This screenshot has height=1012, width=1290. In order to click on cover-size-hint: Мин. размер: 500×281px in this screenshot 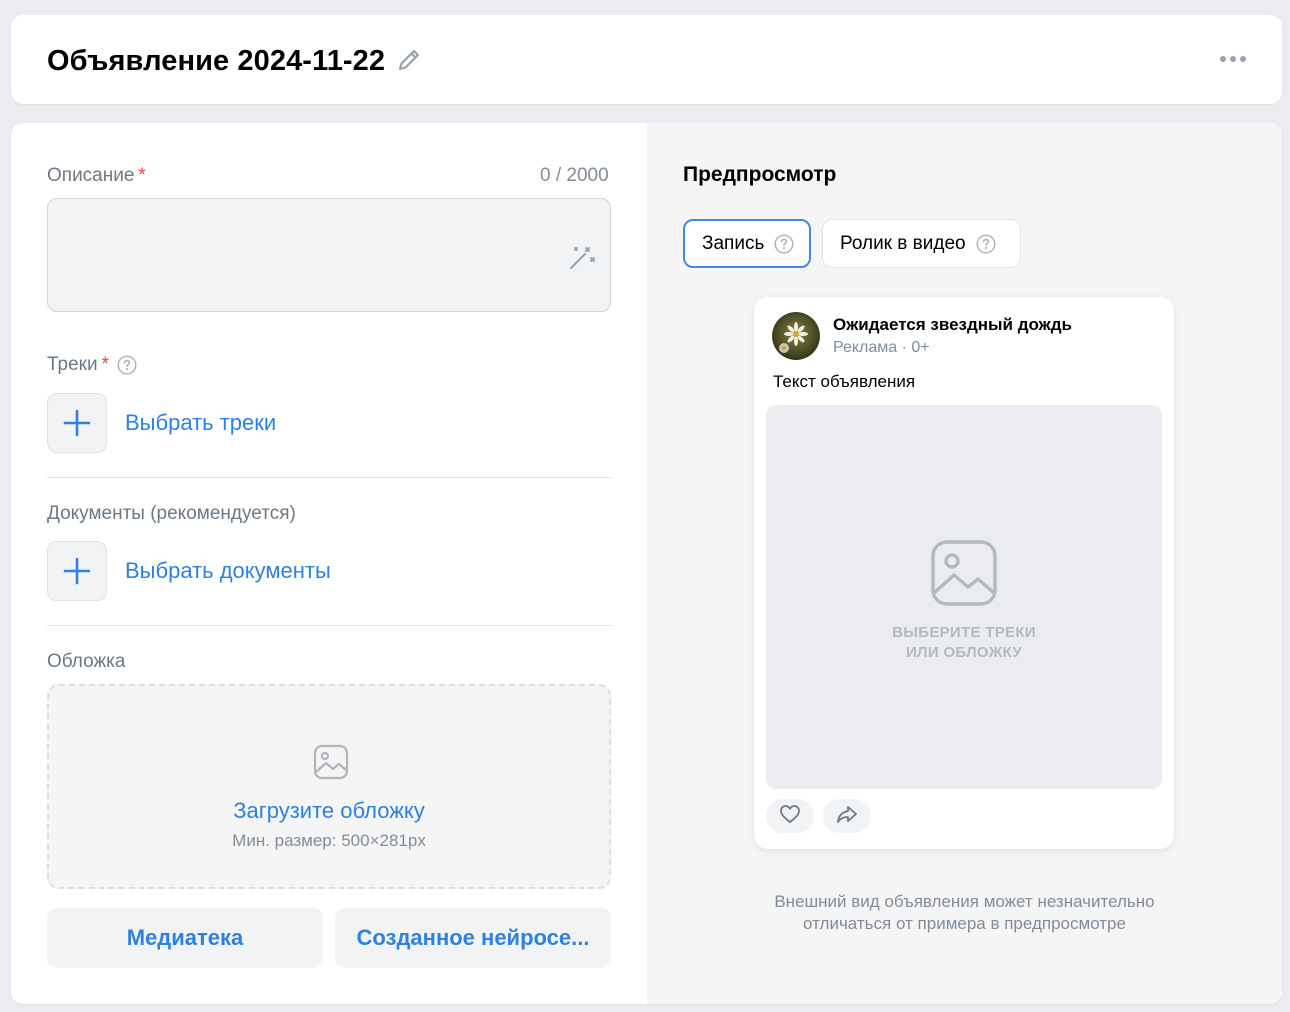, I will do `click(329, 840)`.